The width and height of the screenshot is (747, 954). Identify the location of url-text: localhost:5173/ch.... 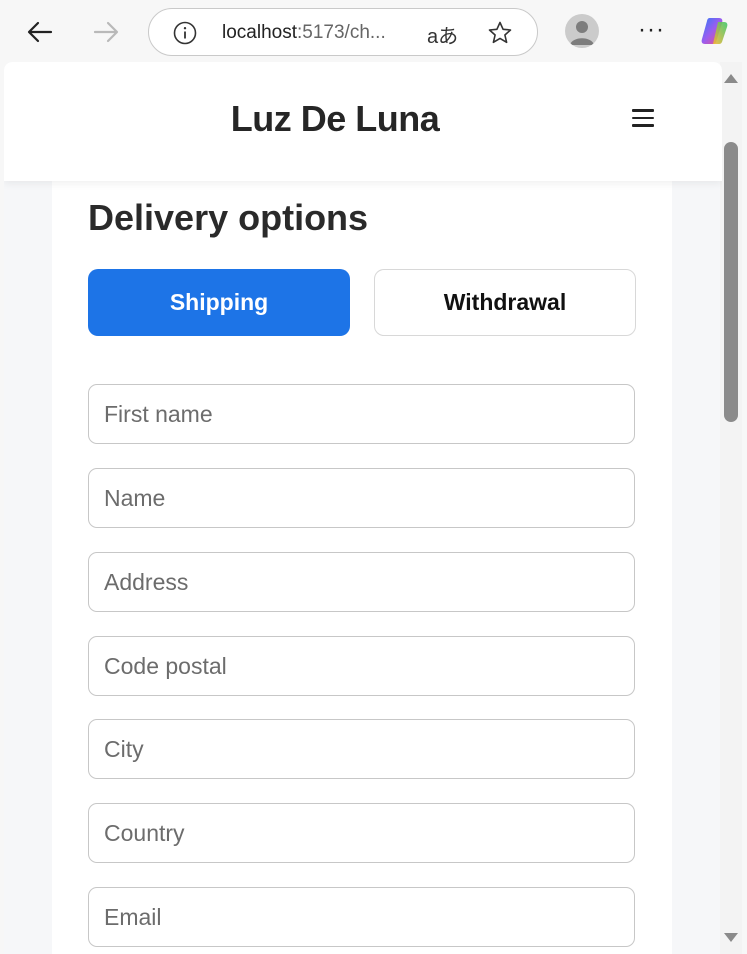
(304, 33).